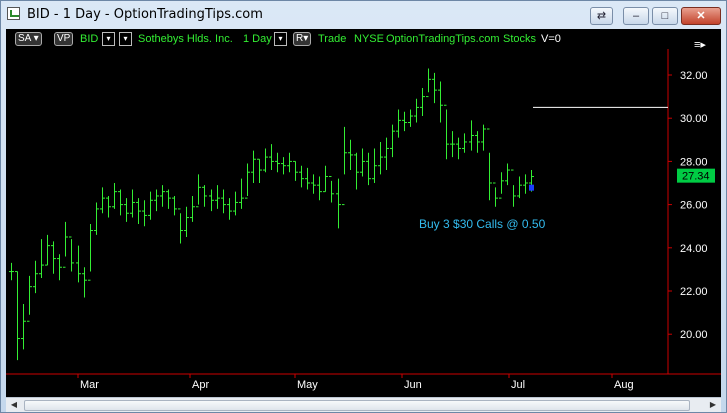 This screenshot has width=727, height=413. Describe the element at coordinates (694, 162) in the screenshot. I see `y-tick-label: 28.00` at that location.